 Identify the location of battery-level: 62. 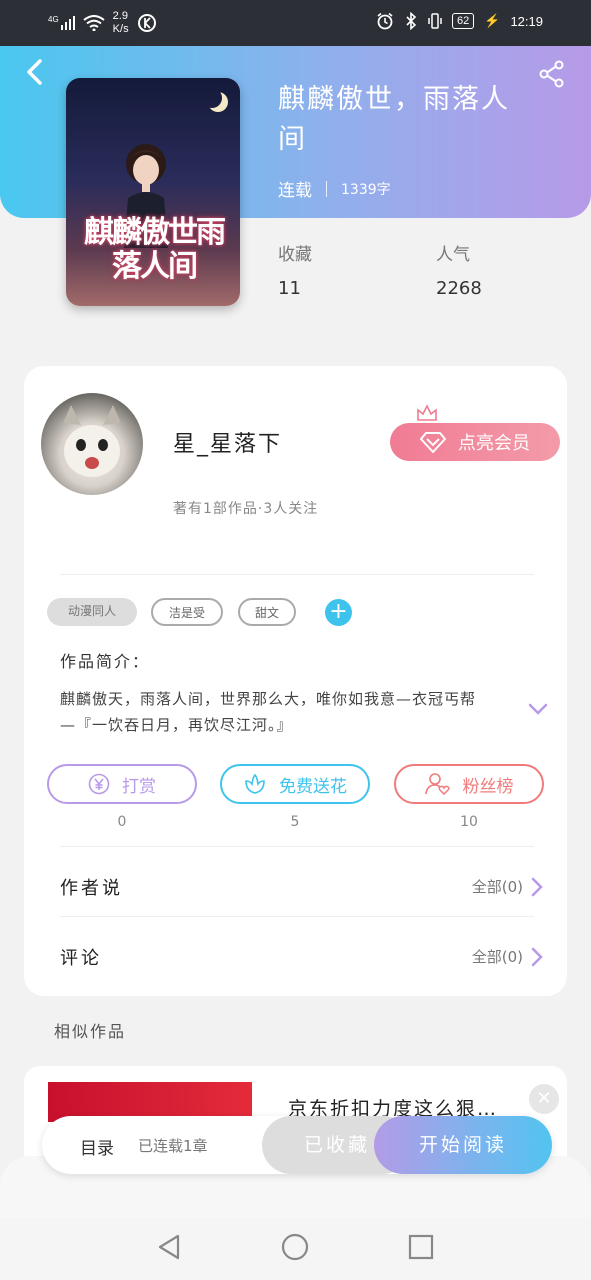
(463, 21).